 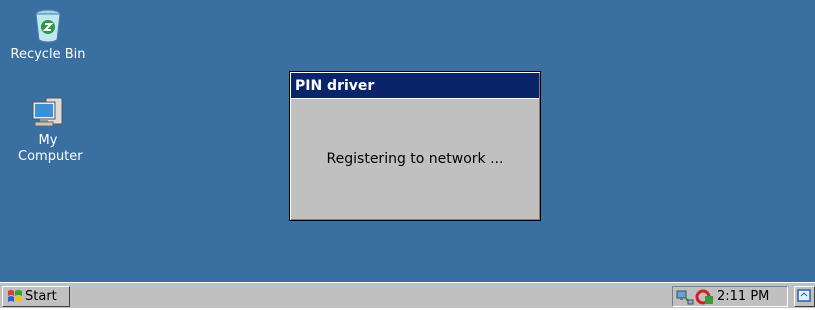 I want to click on system-tray: 2:11 PM, so click(x=730, y=296).